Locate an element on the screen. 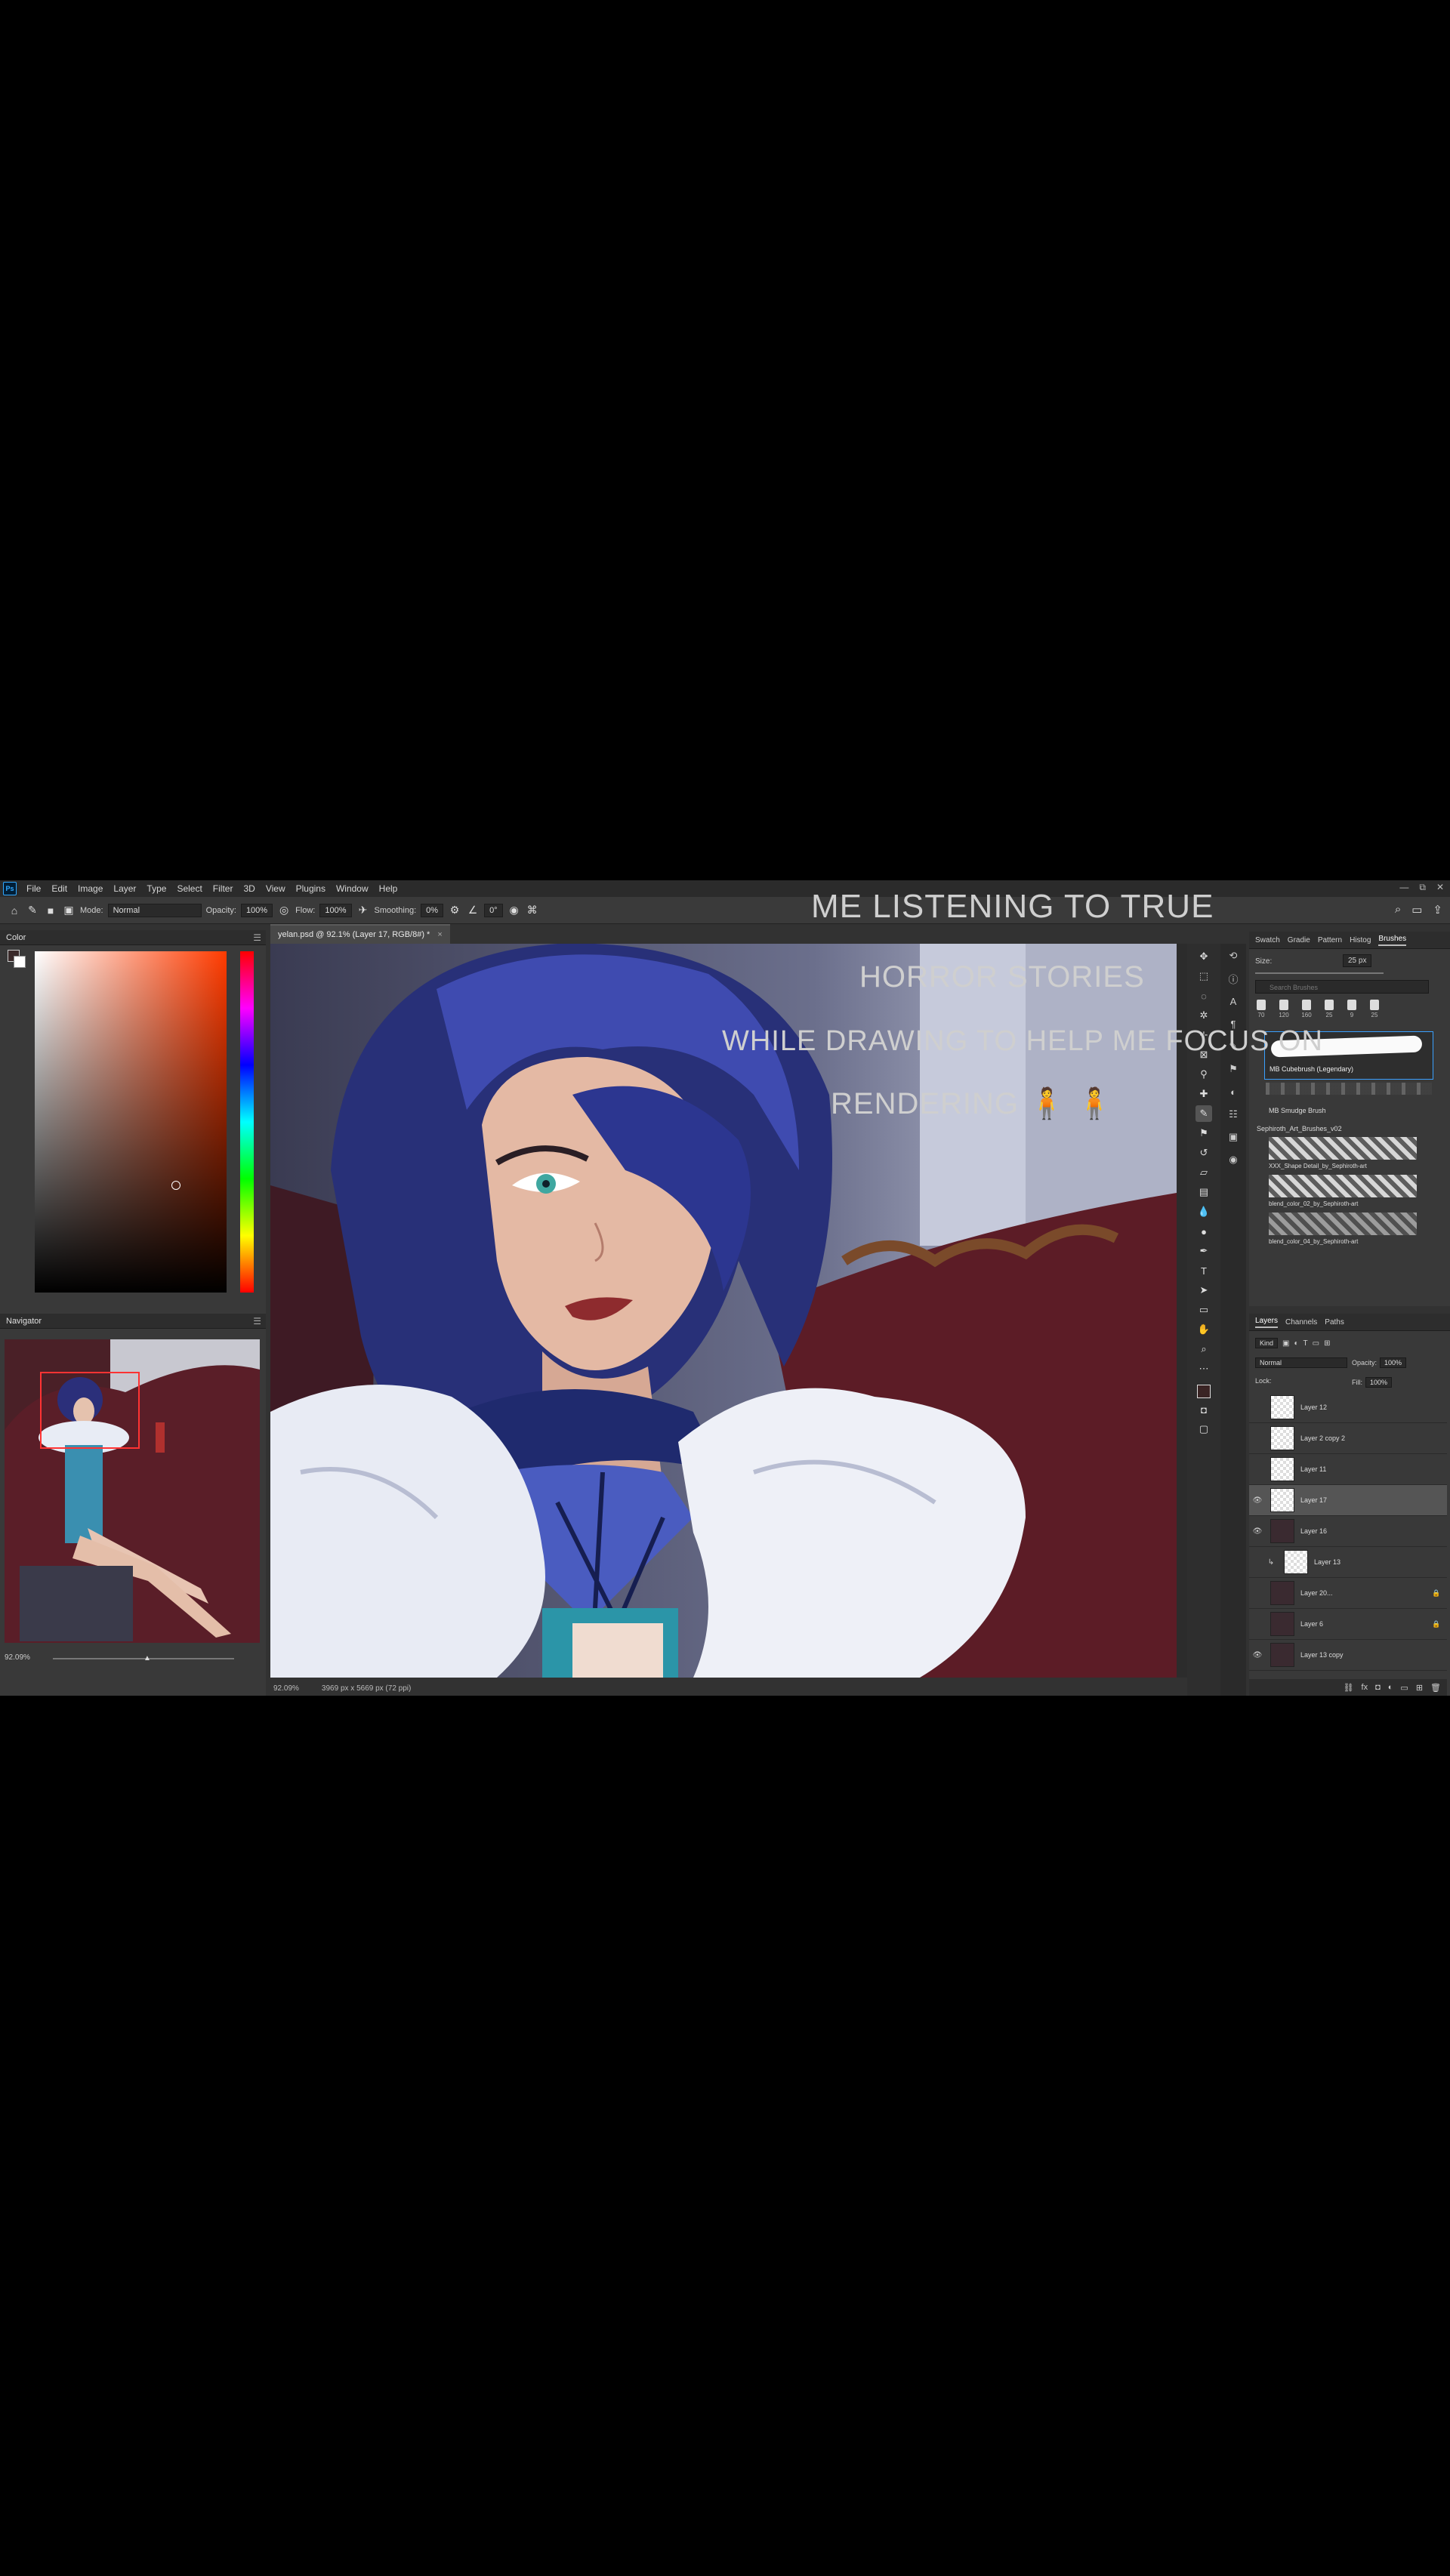 Image resolution: width=1450 pixels, height=2576 pixels. workspace-icon: ▭ is located at coordinates (1416, 910).